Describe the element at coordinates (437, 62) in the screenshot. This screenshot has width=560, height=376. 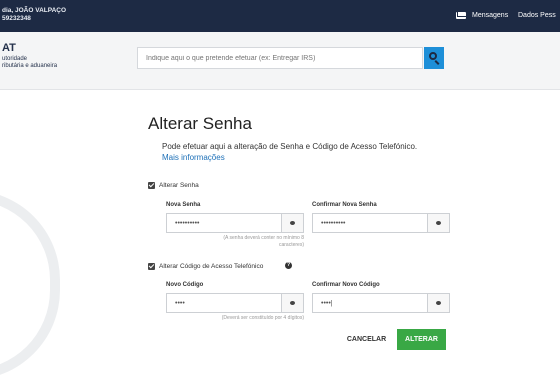
I see `search-icon-handle` at that location.